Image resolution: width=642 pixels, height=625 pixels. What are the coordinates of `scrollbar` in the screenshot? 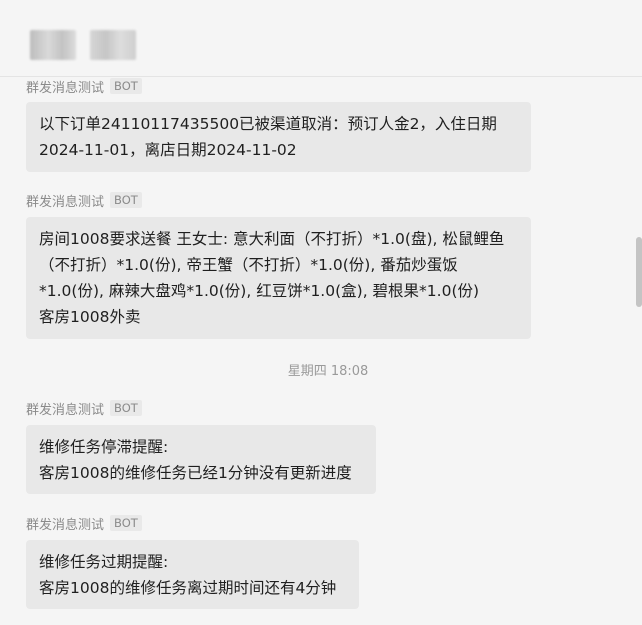 It's located at (638, 351).